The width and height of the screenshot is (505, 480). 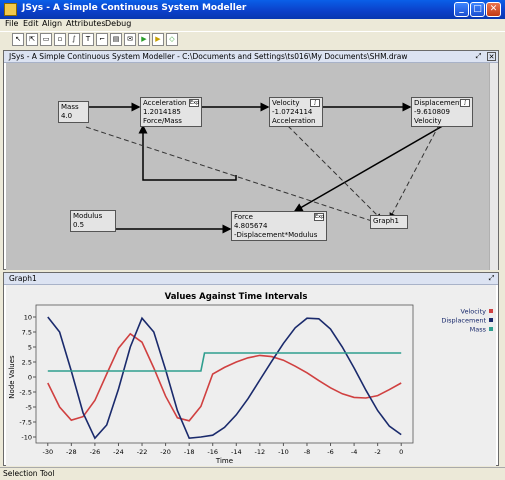 I want to click on legend-label-displacement: Displacement, so click(x=463, y=321).